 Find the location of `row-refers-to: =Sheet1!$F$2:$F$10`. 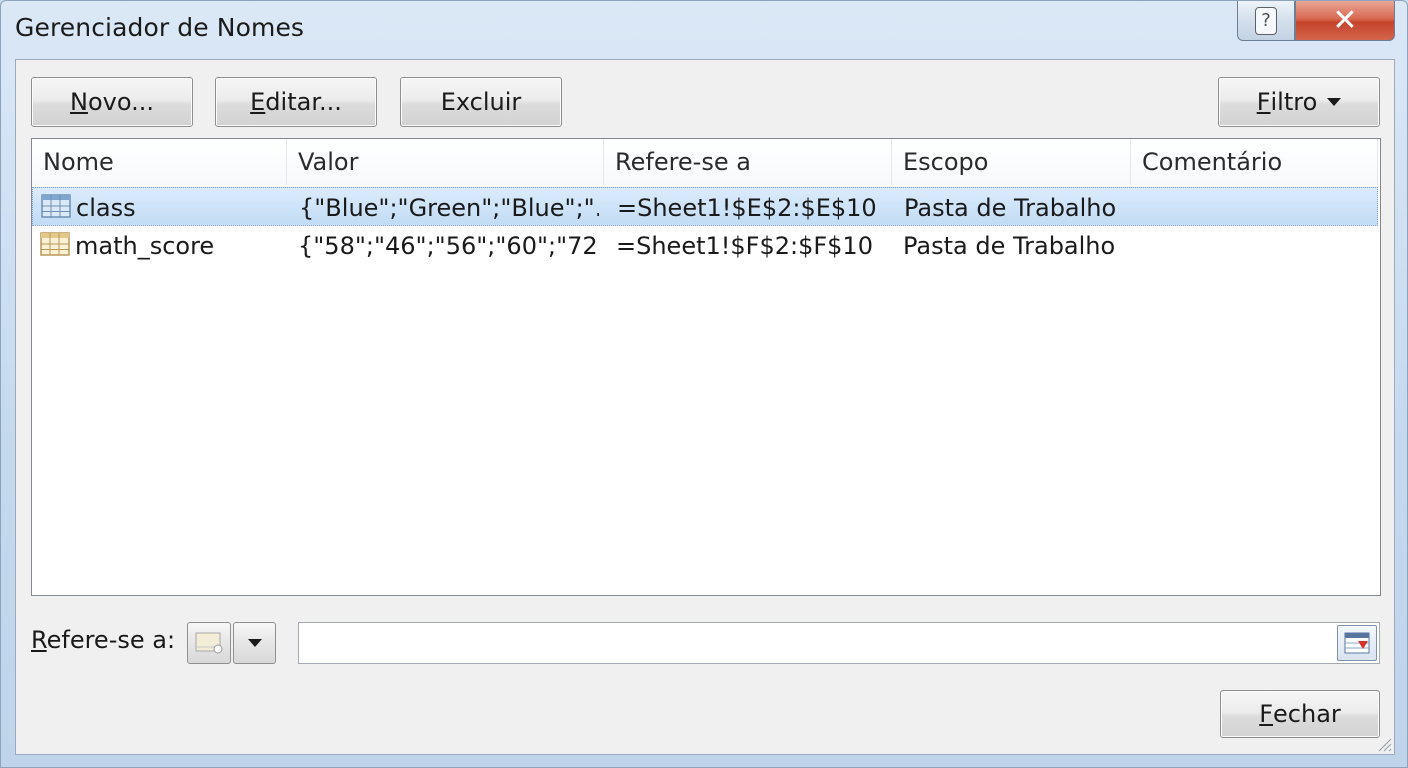

row-refers-to: =Sheet1!$F$2:$F$10 is located at coordinates (744, 245).